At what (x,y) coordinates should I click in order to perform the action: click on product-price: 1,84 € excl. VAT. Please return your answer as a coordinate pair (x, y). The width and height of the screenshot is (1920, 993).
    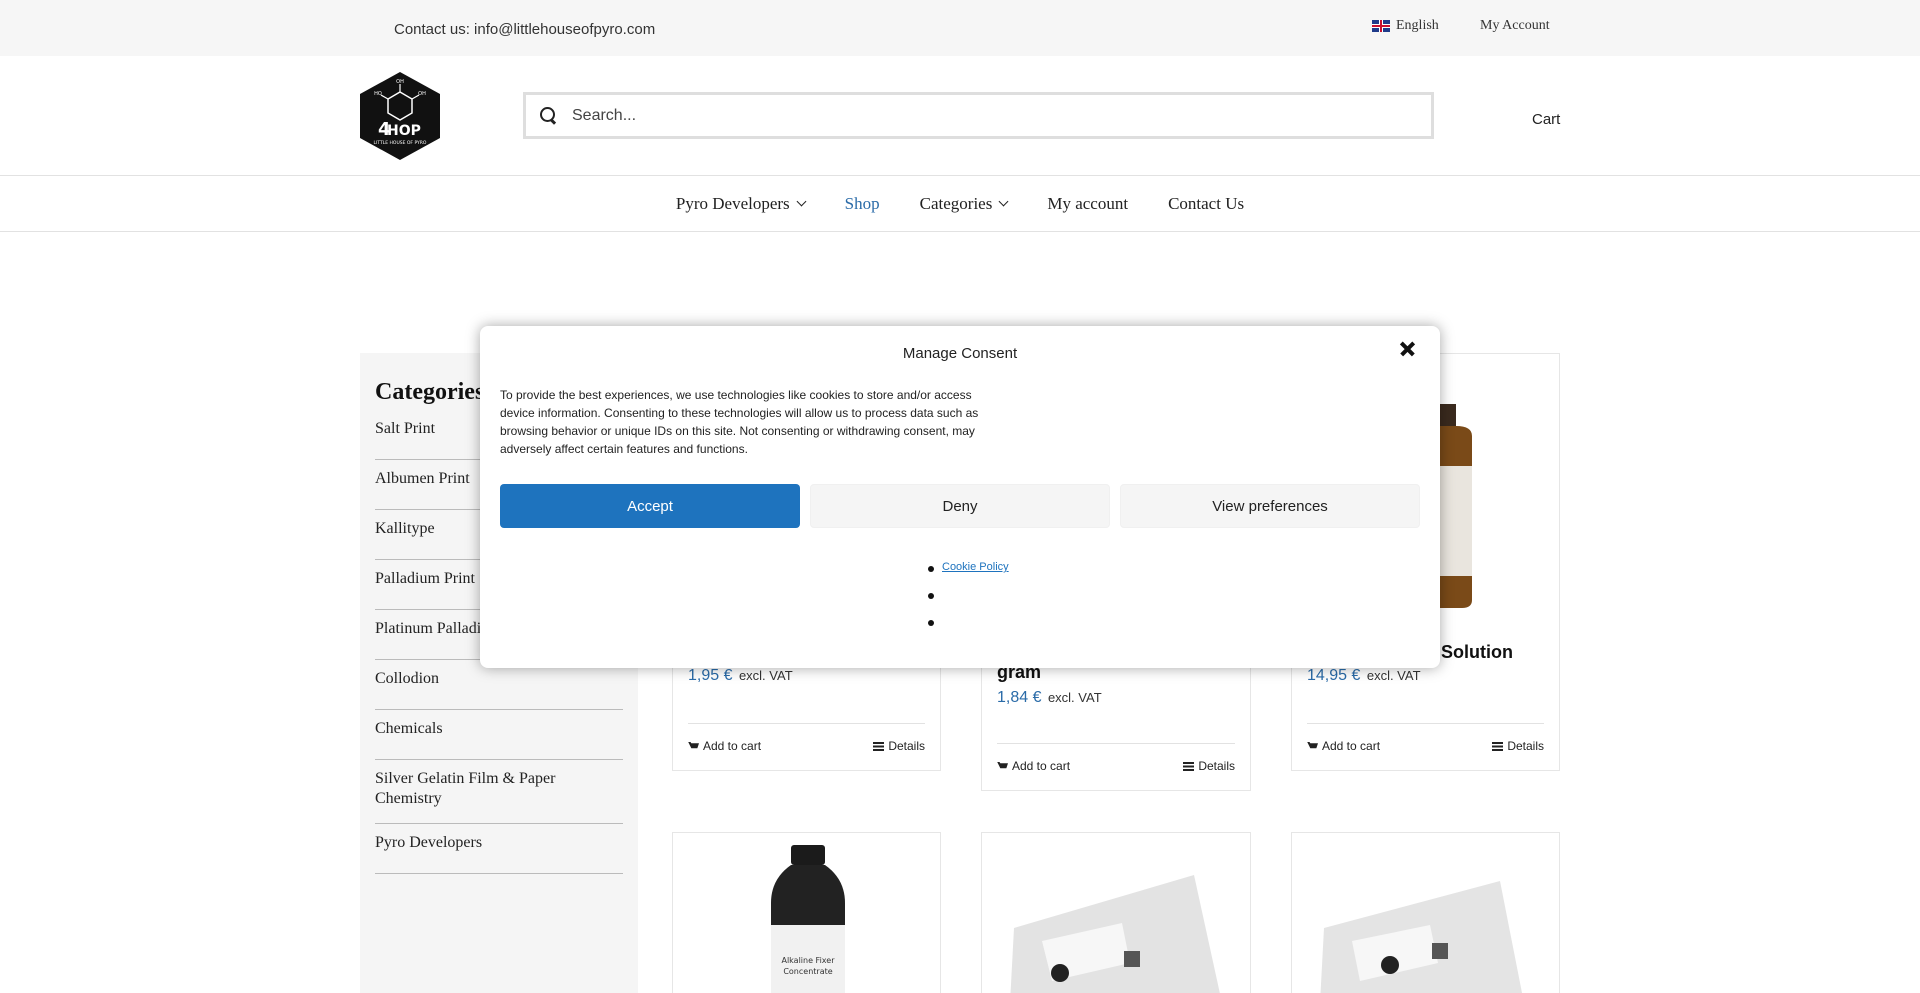
    Looking at the image, I should click on (1049, 697).